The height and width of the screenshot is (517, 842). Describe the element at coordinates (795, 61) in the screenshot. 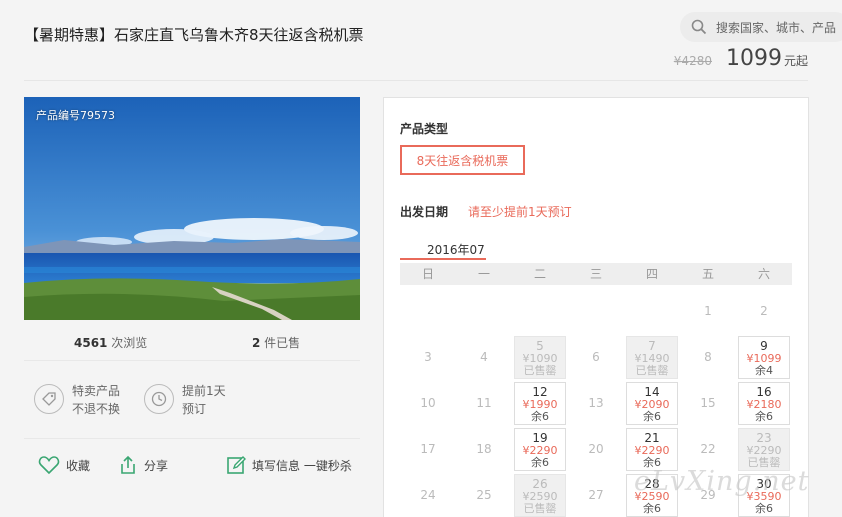

I see `price-unit: 元起` at that location.